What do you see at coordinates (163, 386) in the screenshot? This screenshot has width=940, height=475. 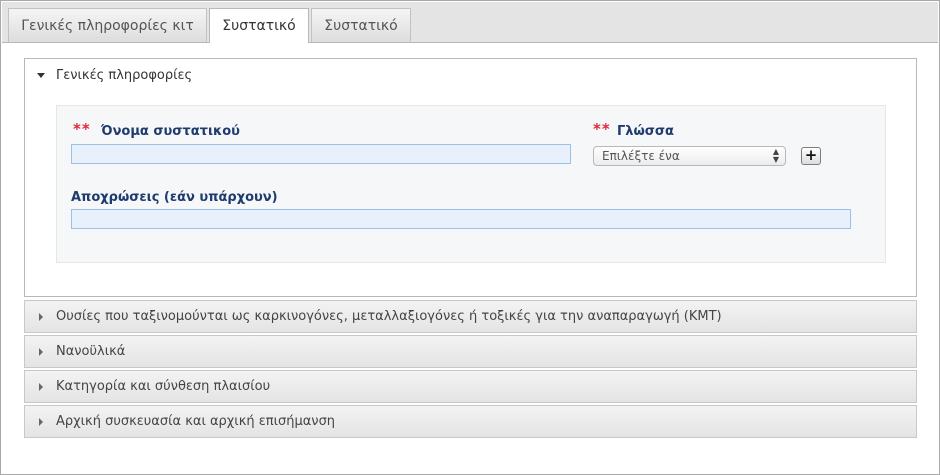 I see `section-label: Κατηγορία και σύνθεση πλαισίου` at bounding box center [163, 386].